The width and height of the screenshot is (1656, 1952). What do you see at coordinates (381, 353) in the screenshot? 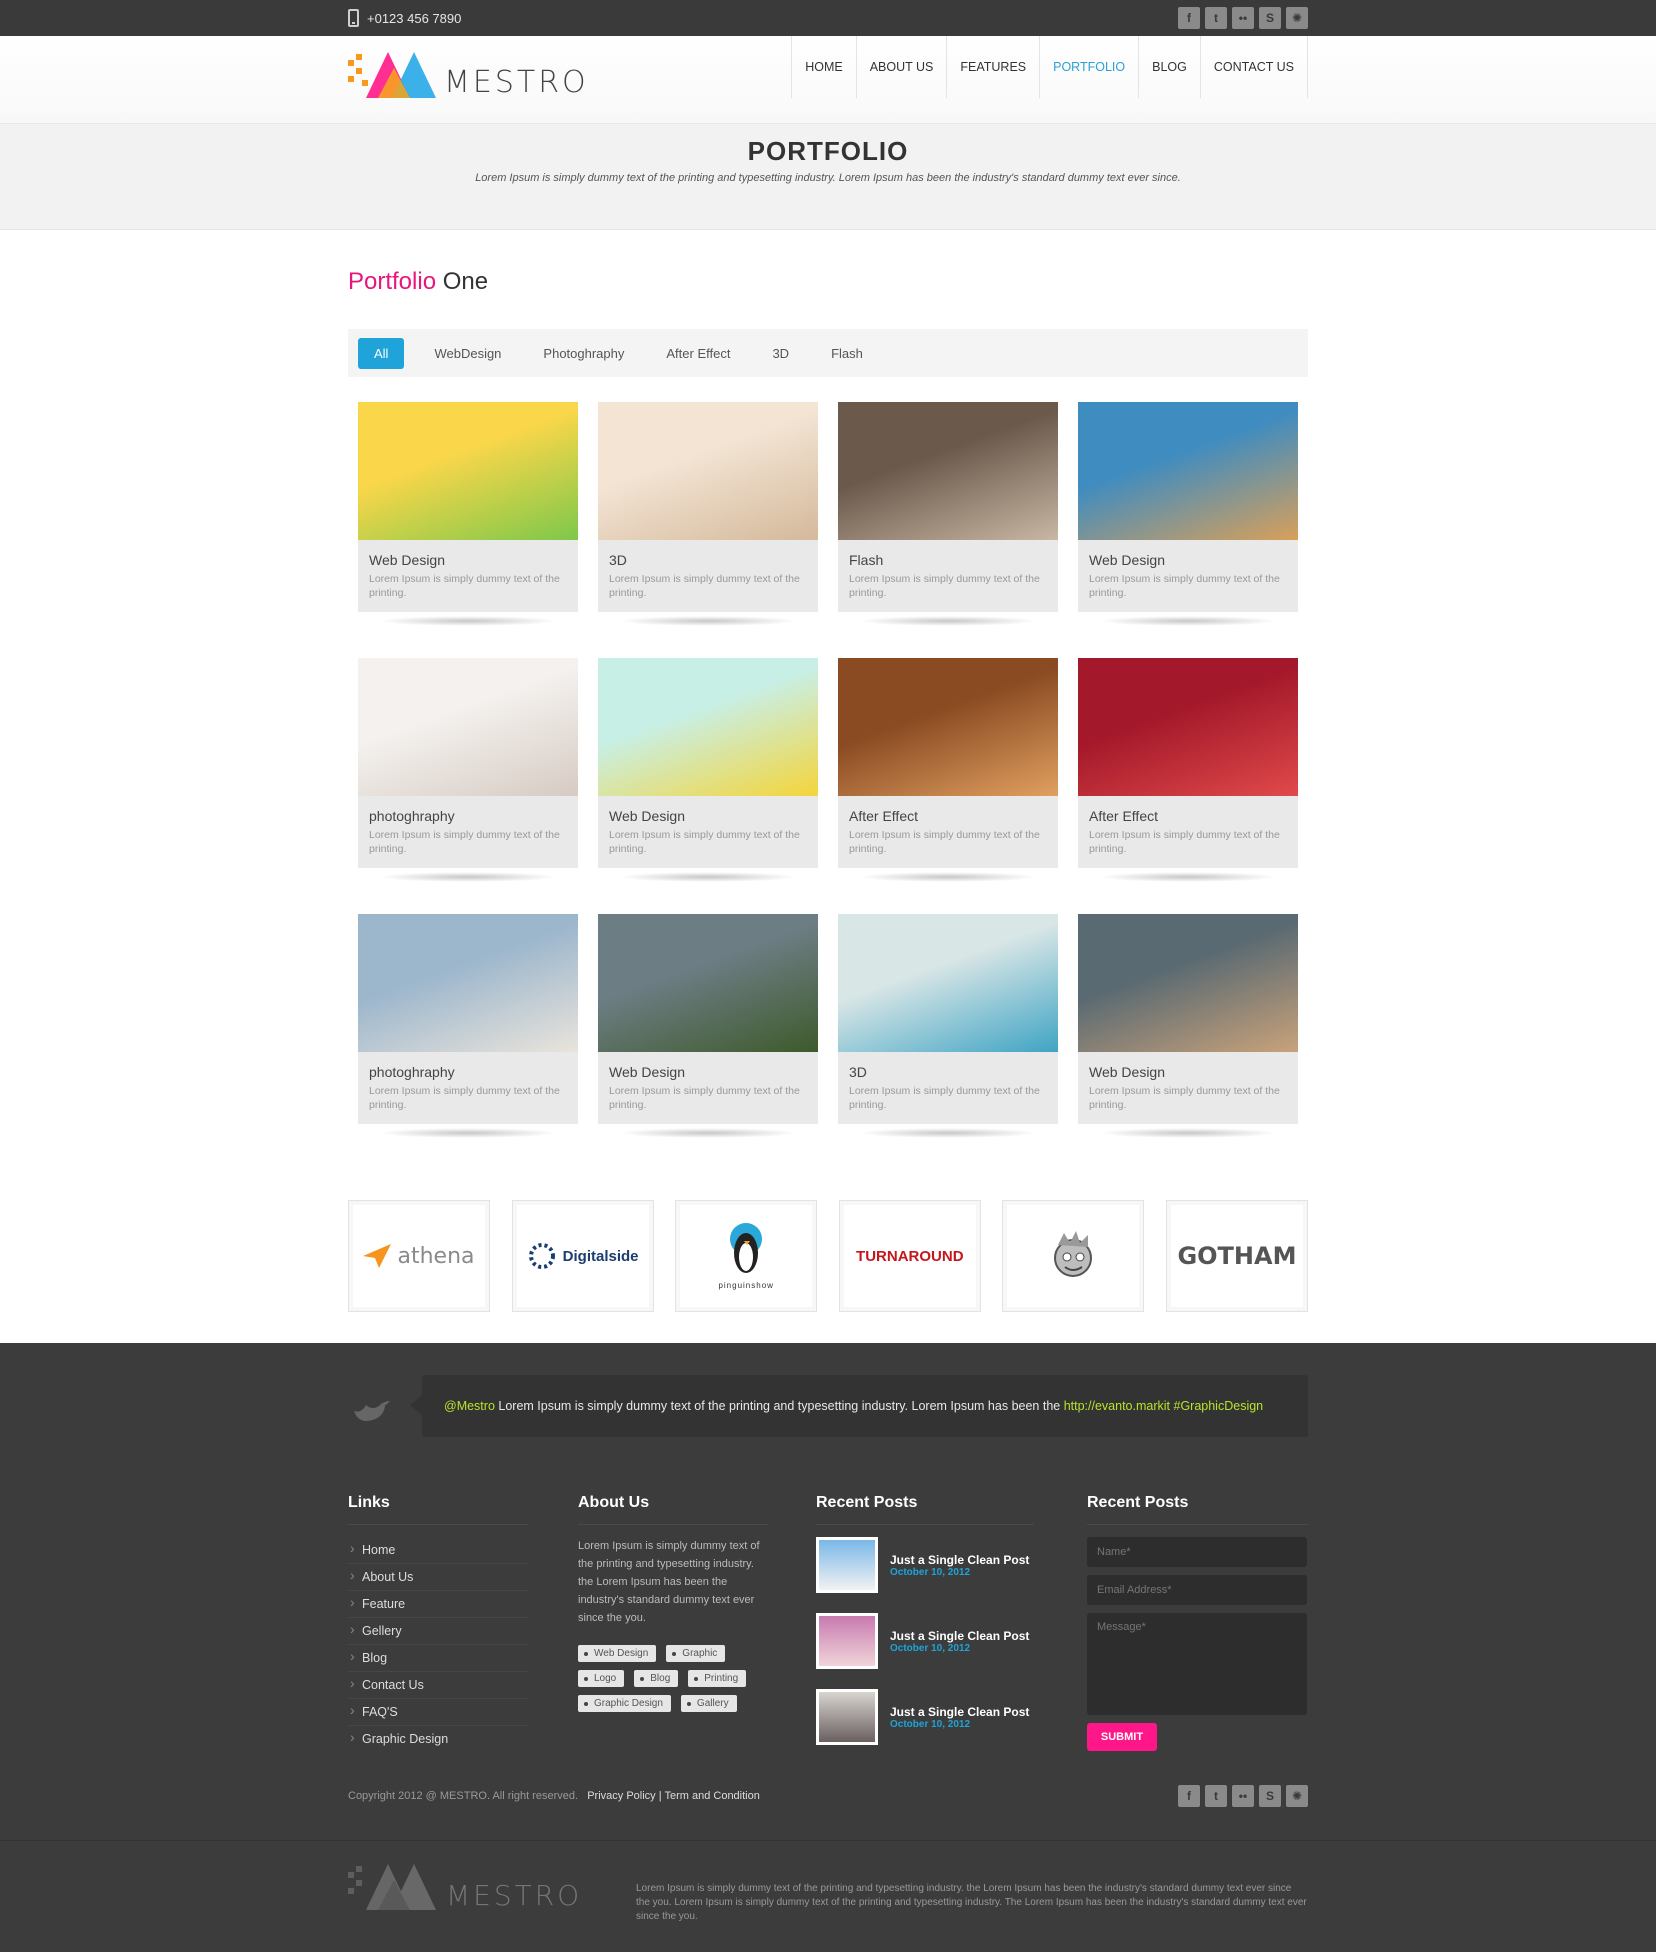
I see `filter-all: All` at bounding box center [381, 353].